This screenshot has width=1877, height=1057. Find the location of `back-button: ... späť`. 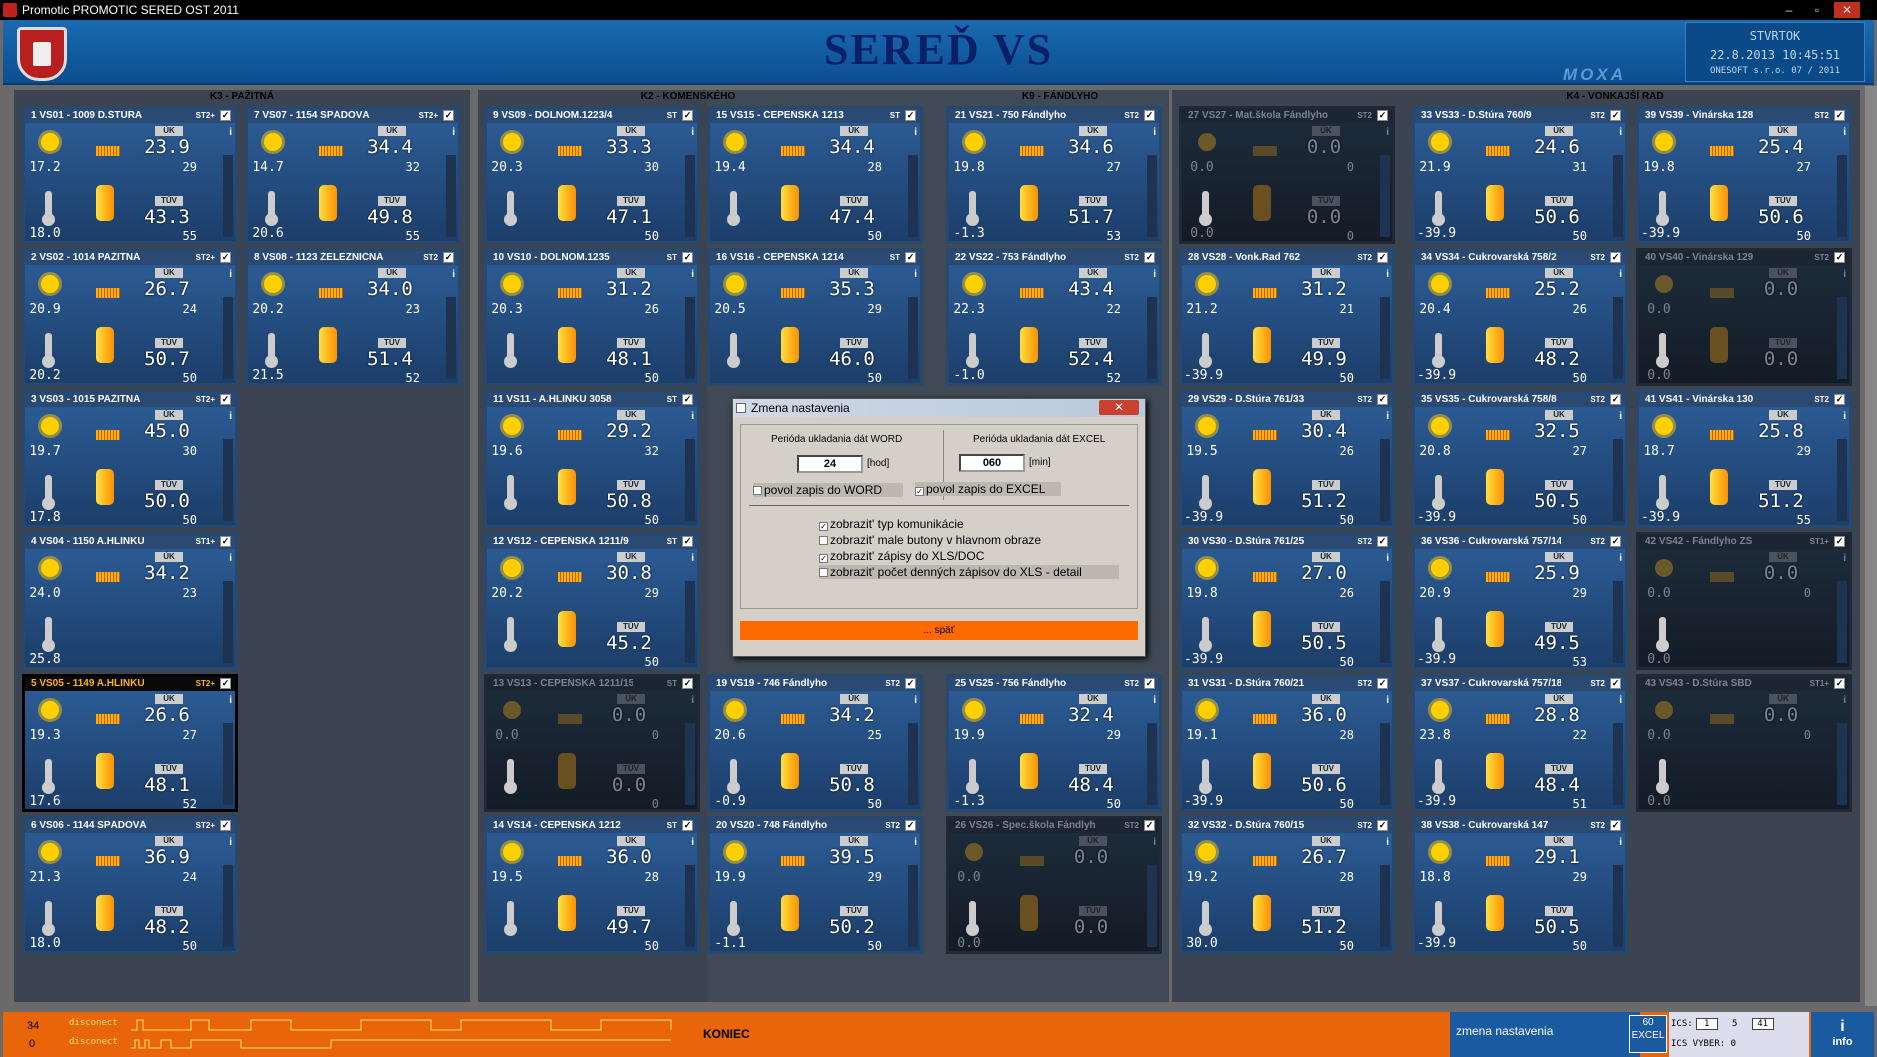

back-button: ... späť is located at coordinates (939, 630).